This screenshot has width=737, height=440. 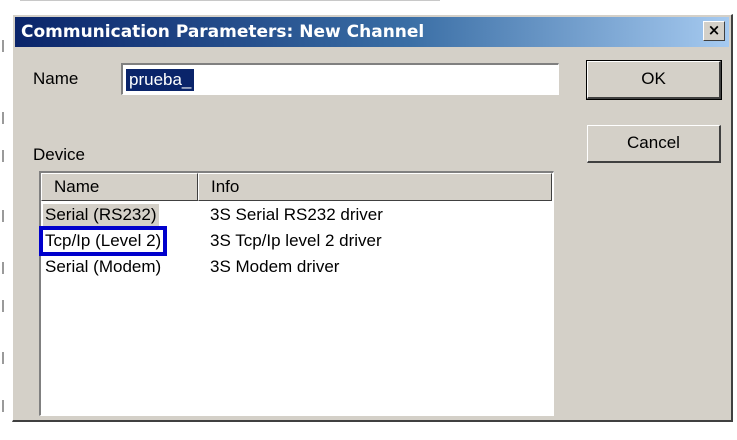 I want to click on dialog-title: Communication Parameters: New Channel, so click(x=223, y=32).